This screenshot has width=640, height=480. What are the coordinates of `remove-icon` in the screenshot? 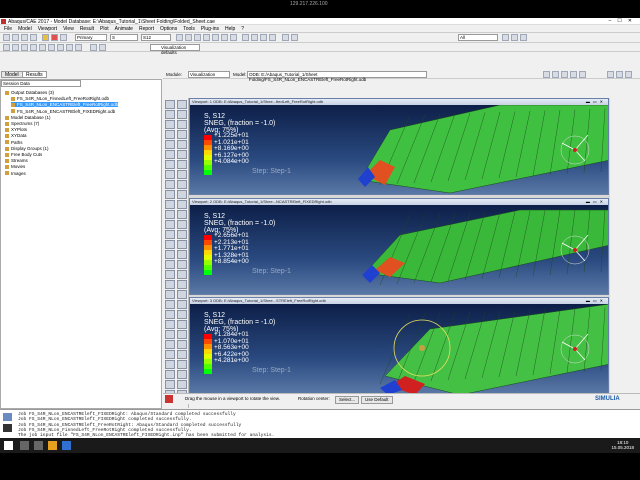 It's located at (523, 37).